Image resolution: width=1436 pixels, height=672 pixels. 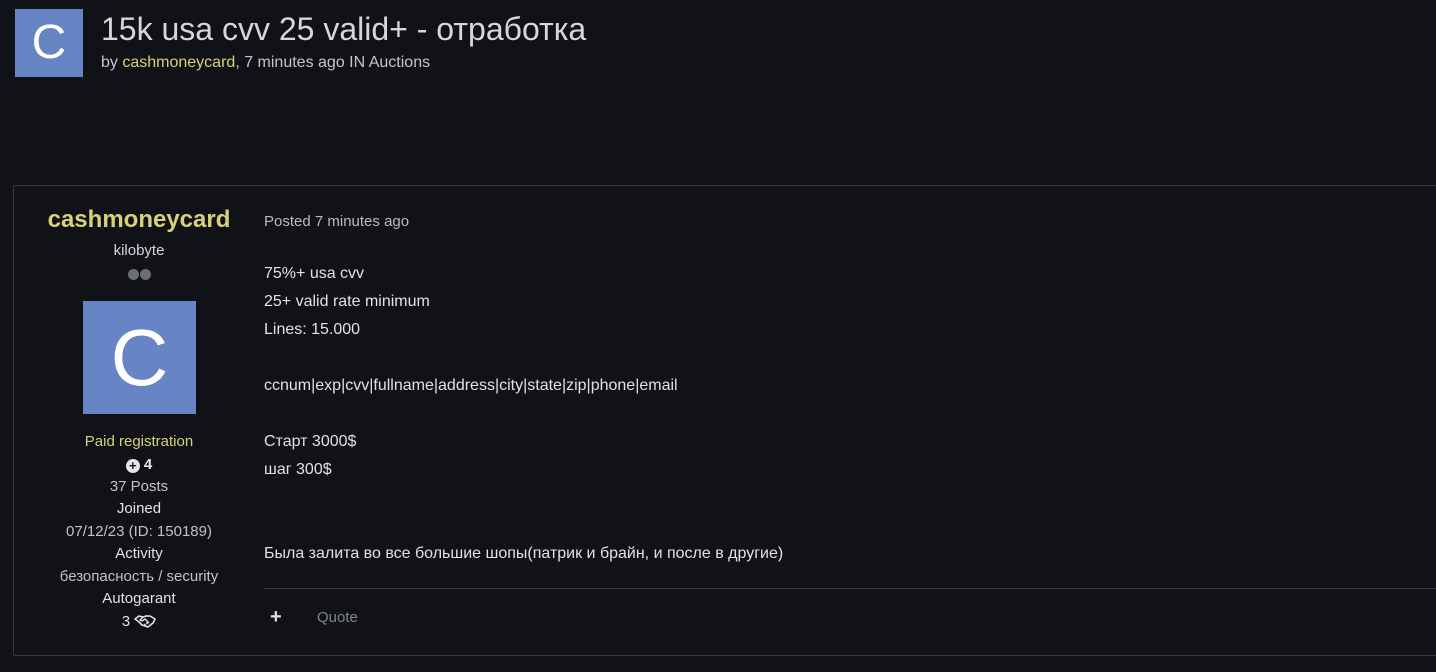 What do you see at coordinates (139, 441) in the screenshot?
I see `author-group: Paid registration` at bounding box center [139, 441].